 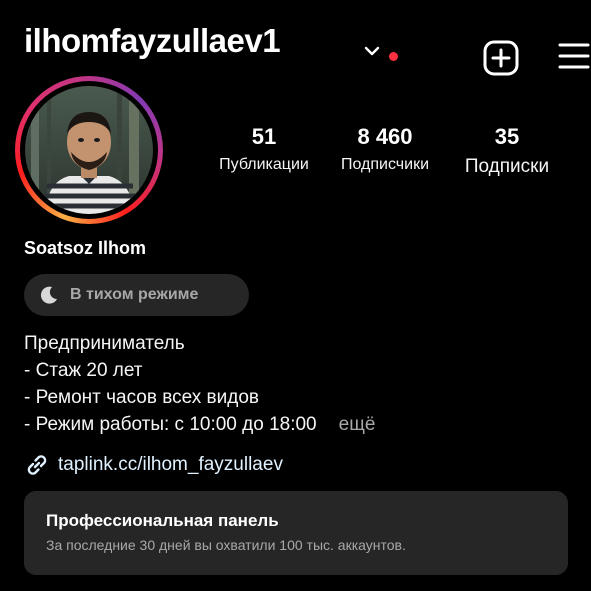 I want to click on bio-more-link: ещё, so click(x=357, y=424).